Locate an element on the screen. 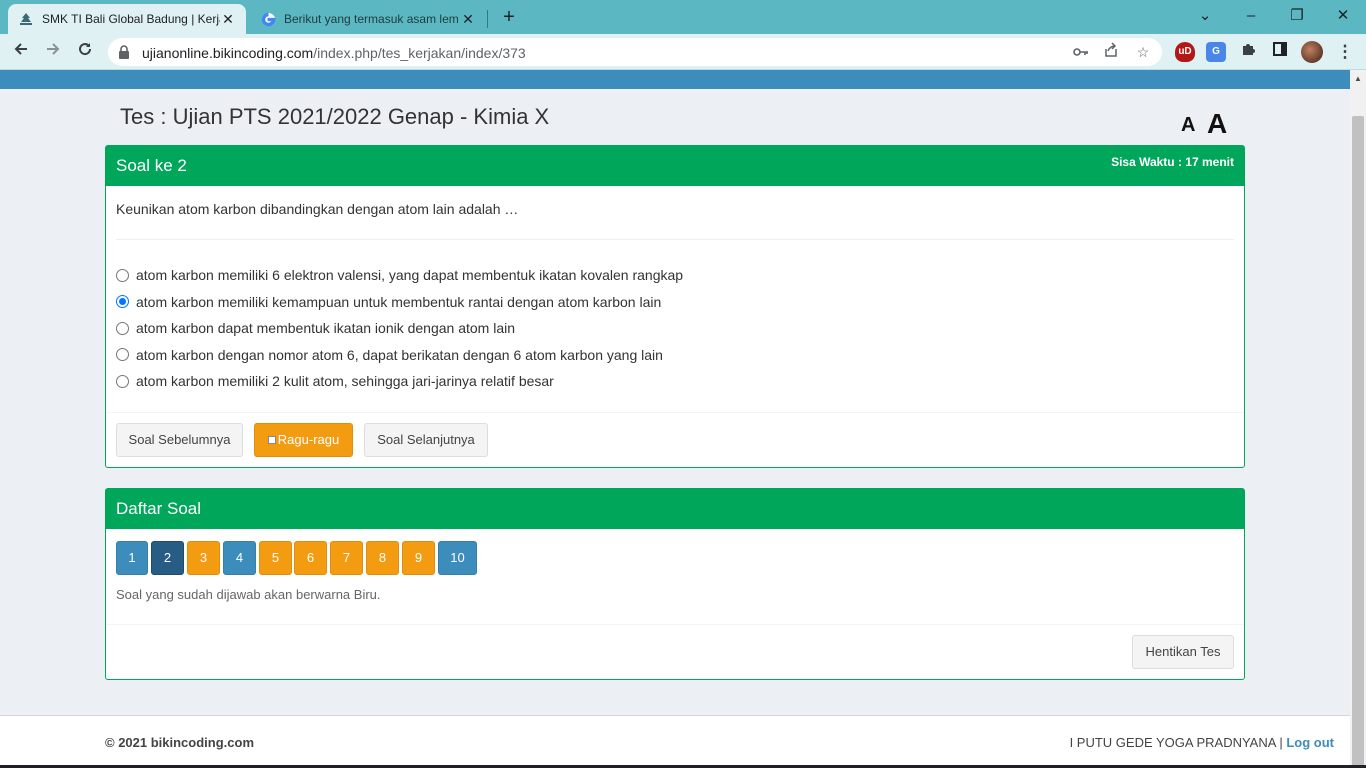 This screenshot has height=768, width=1366. translate-extension-icon: G is located at coordinates (1216, 52).